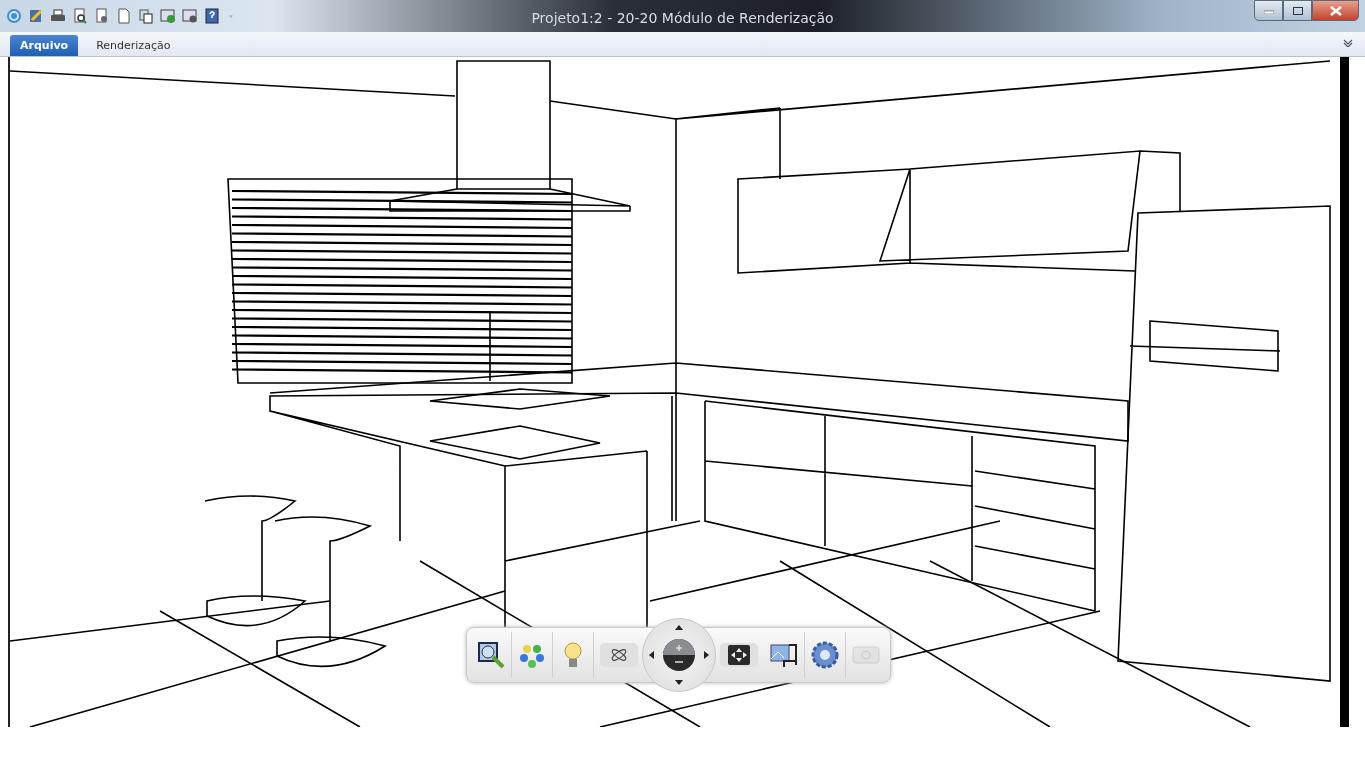  I want to click on camera-icon, so click(866, 655).